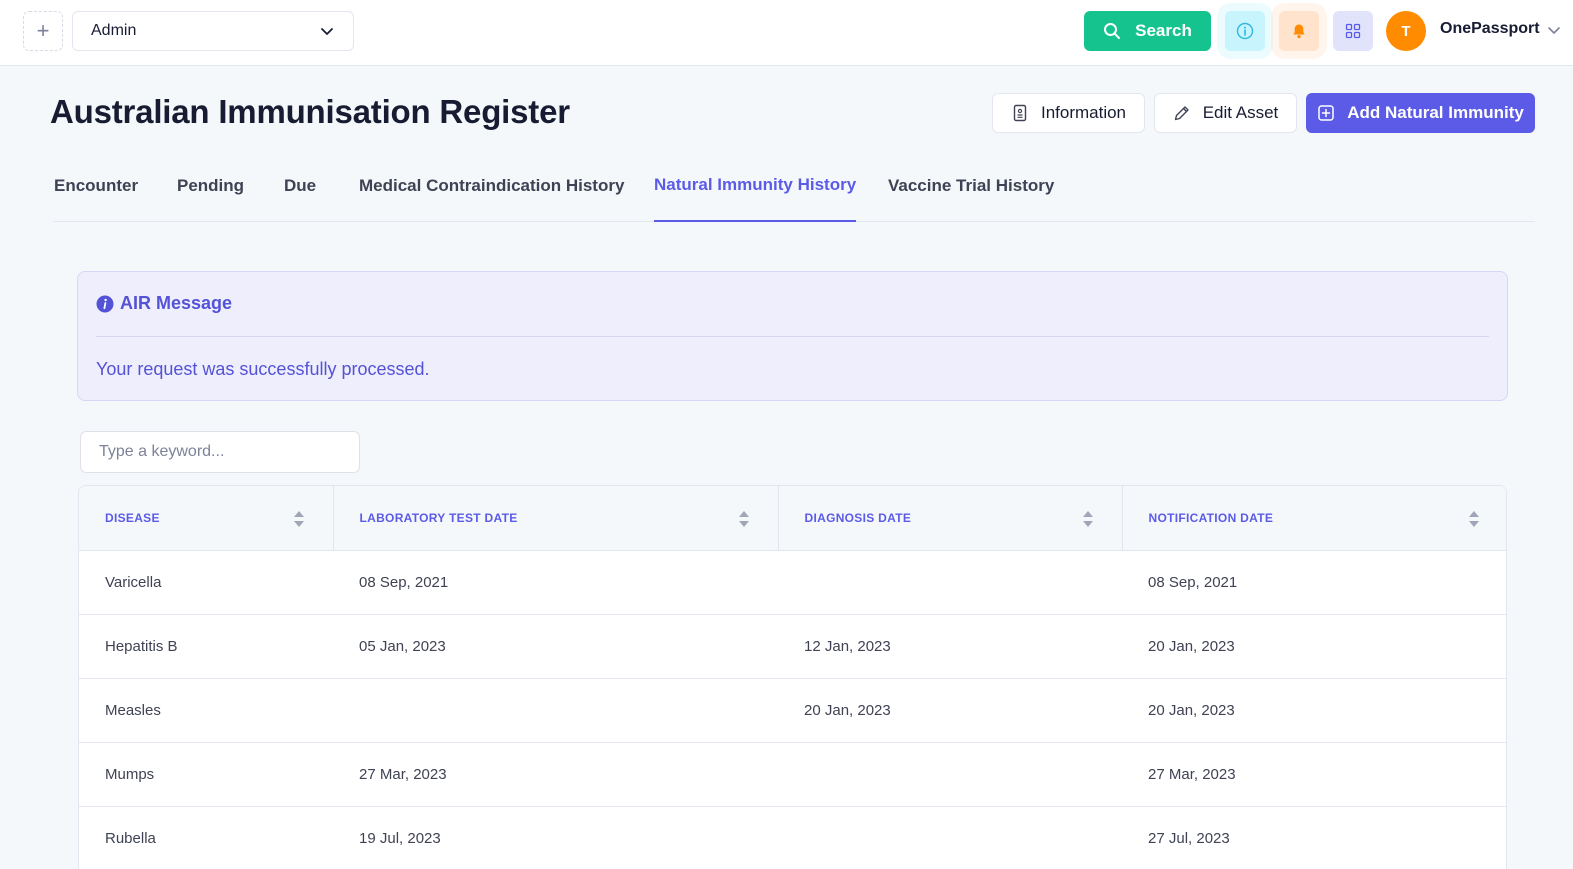 Image resolution: width=1573 pixels, height=869 pixels. I want to click on avatar: T, so click(1406, 31).